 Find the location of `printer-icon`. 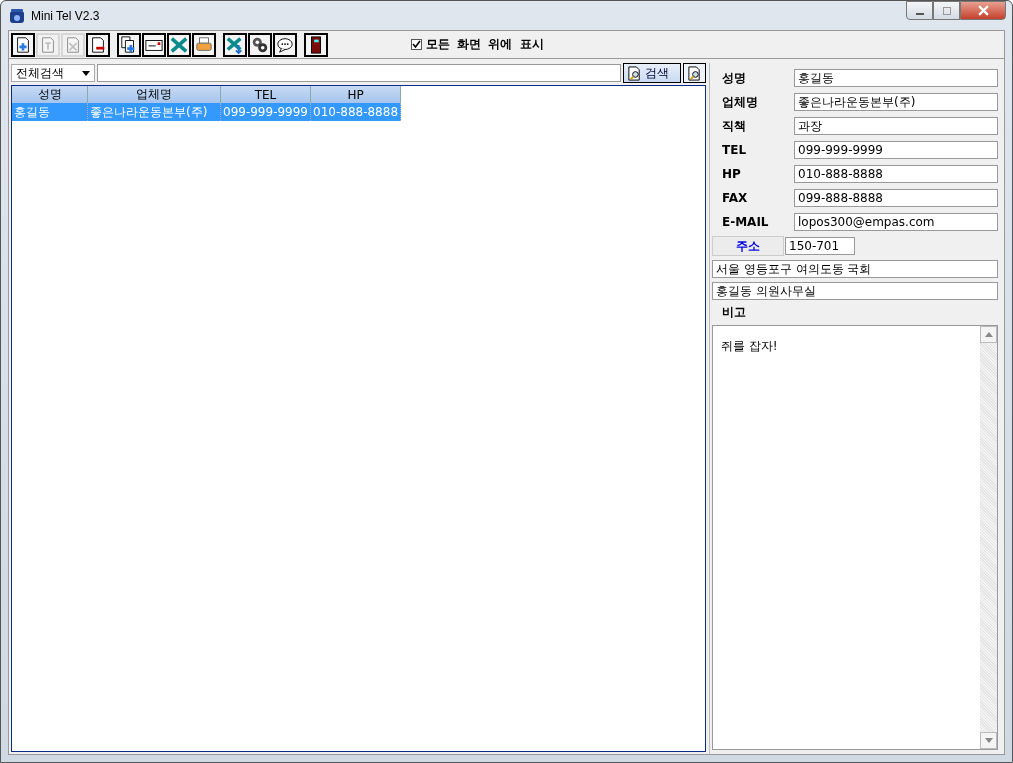

printer-icon is located at coordinates (204, 44).